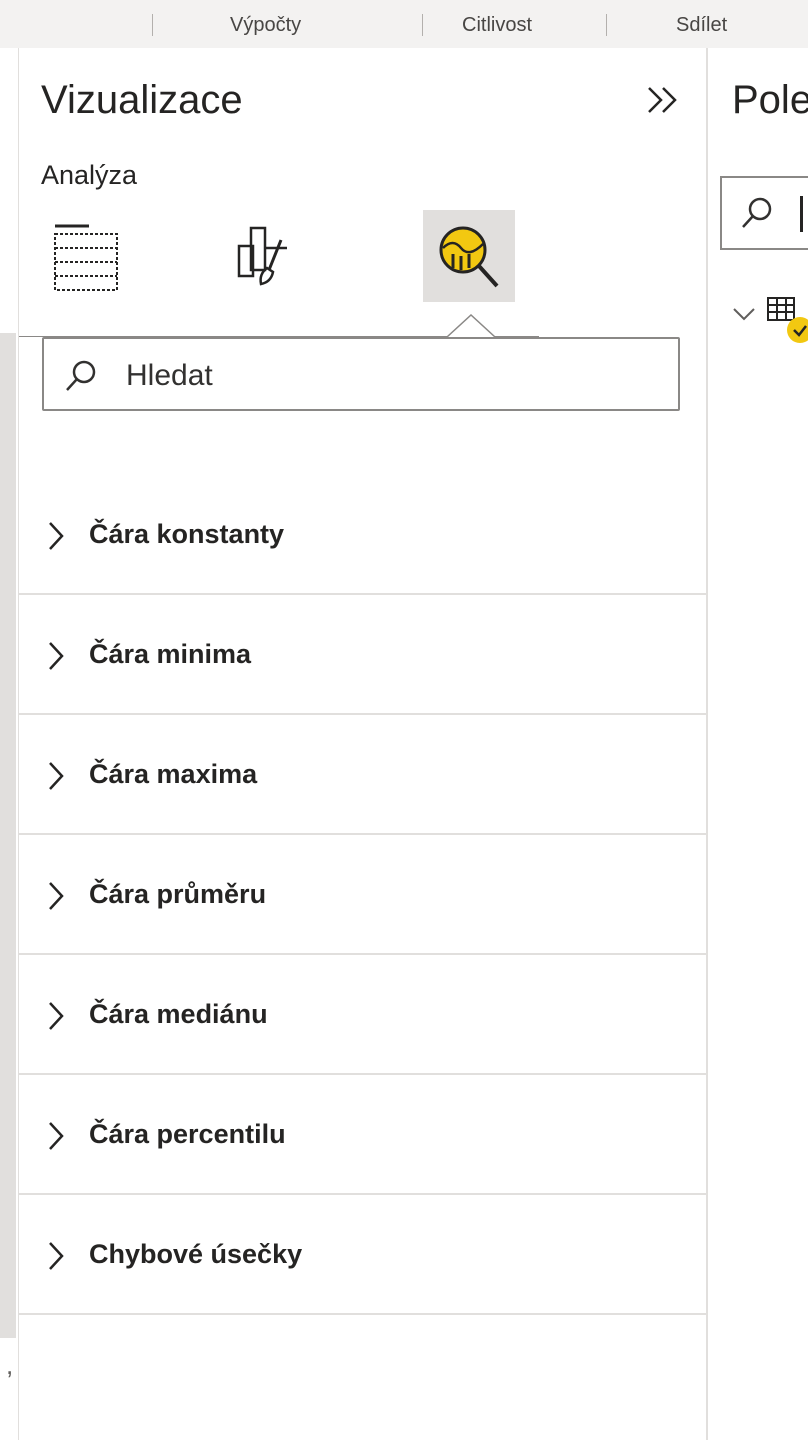  Describe the element at coordinates (265, 25) in the screenshot. I see `ribbon-item-calculations: Výpočty` at that location.